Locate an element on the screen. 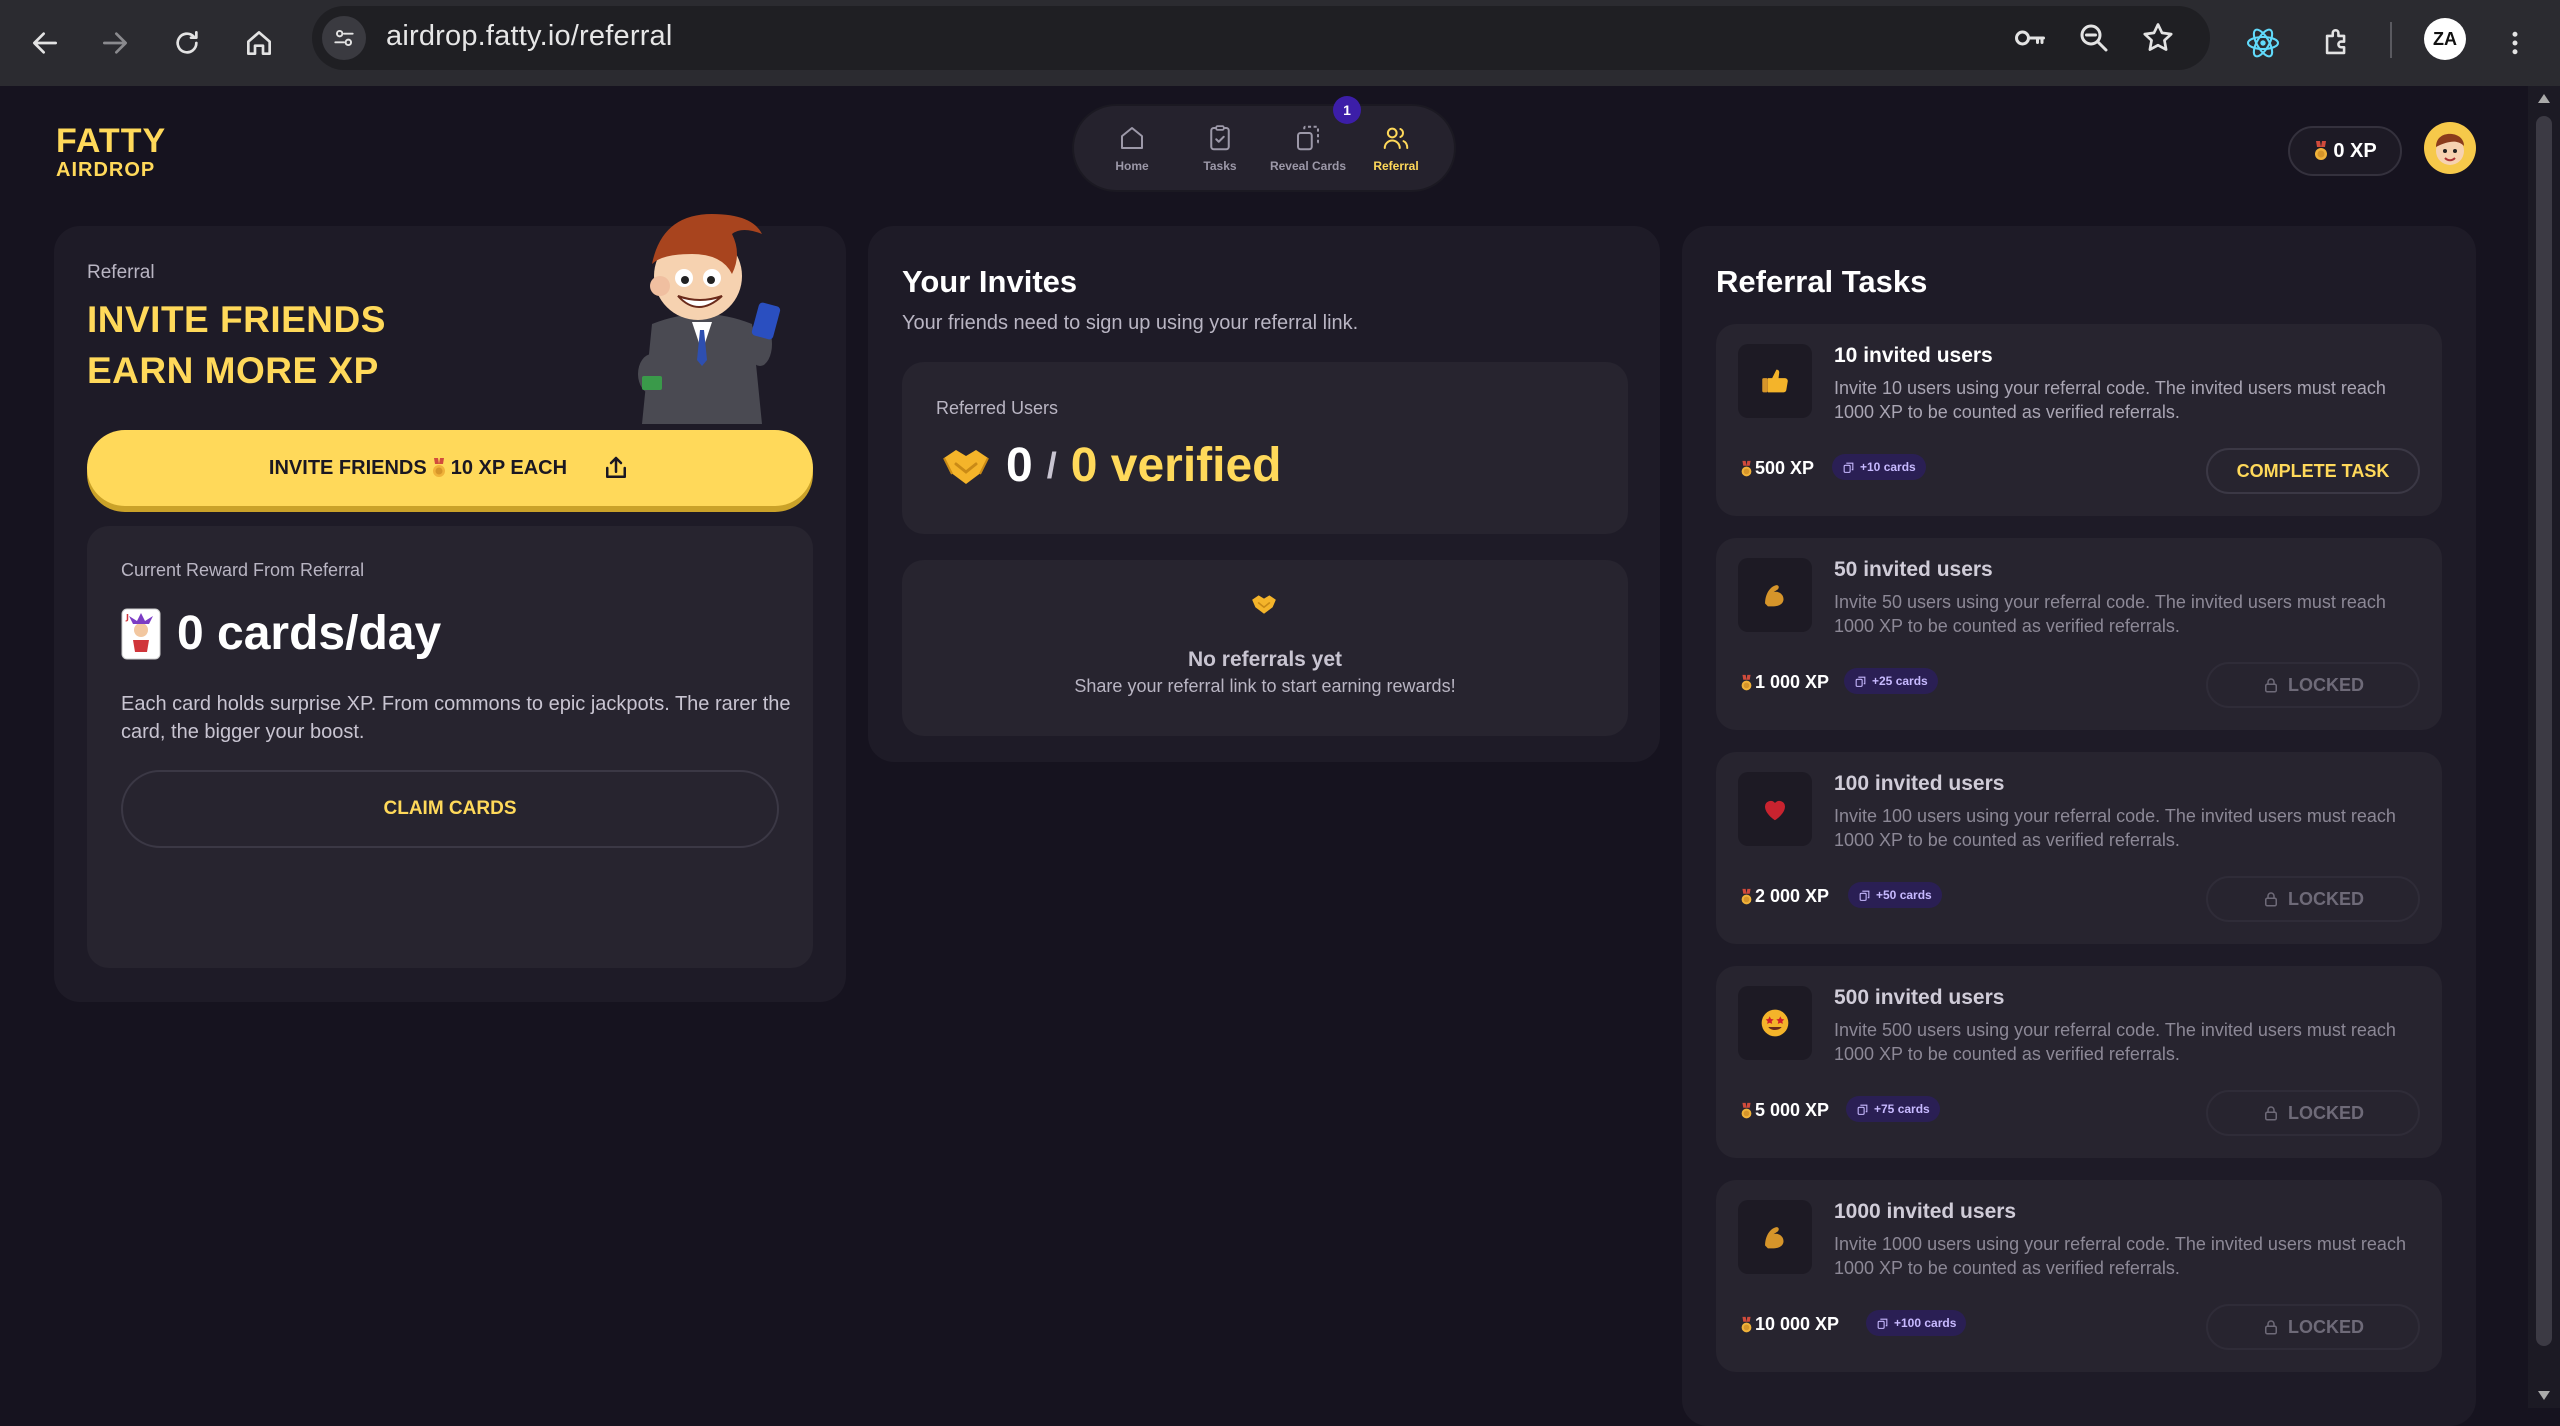  forward-button is located at coordinates (115, 43).